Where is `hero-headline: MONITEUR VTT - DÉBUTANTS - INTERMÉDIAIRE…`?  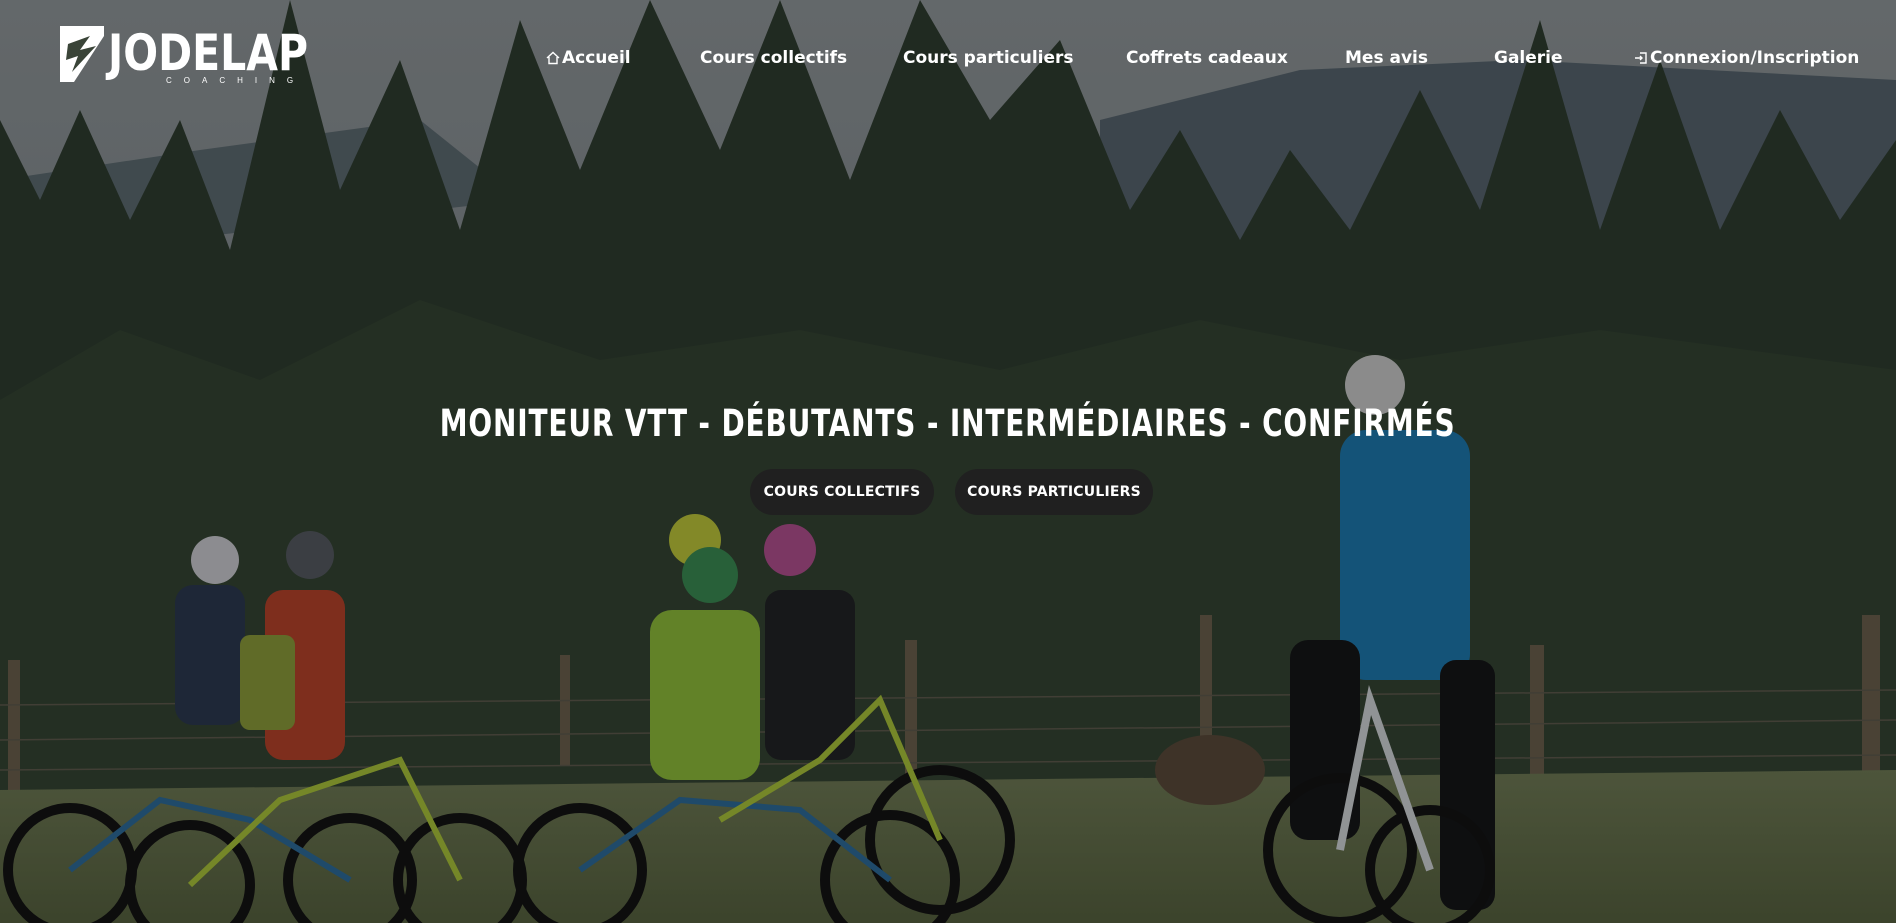
hero-headline: MONITEUR VTT - DÉBUTANTS - INTERMÉDIAIRE… is located at coordinates (948, 423).